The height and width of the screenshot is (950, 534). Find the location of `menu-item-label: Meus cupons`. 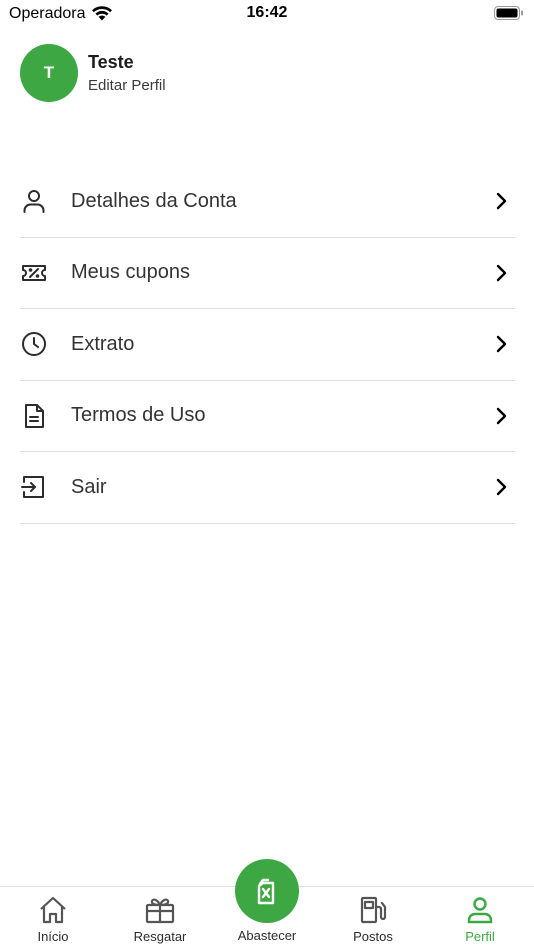

menu-item-label: Meus cupons is located at coordinates (130, 272).